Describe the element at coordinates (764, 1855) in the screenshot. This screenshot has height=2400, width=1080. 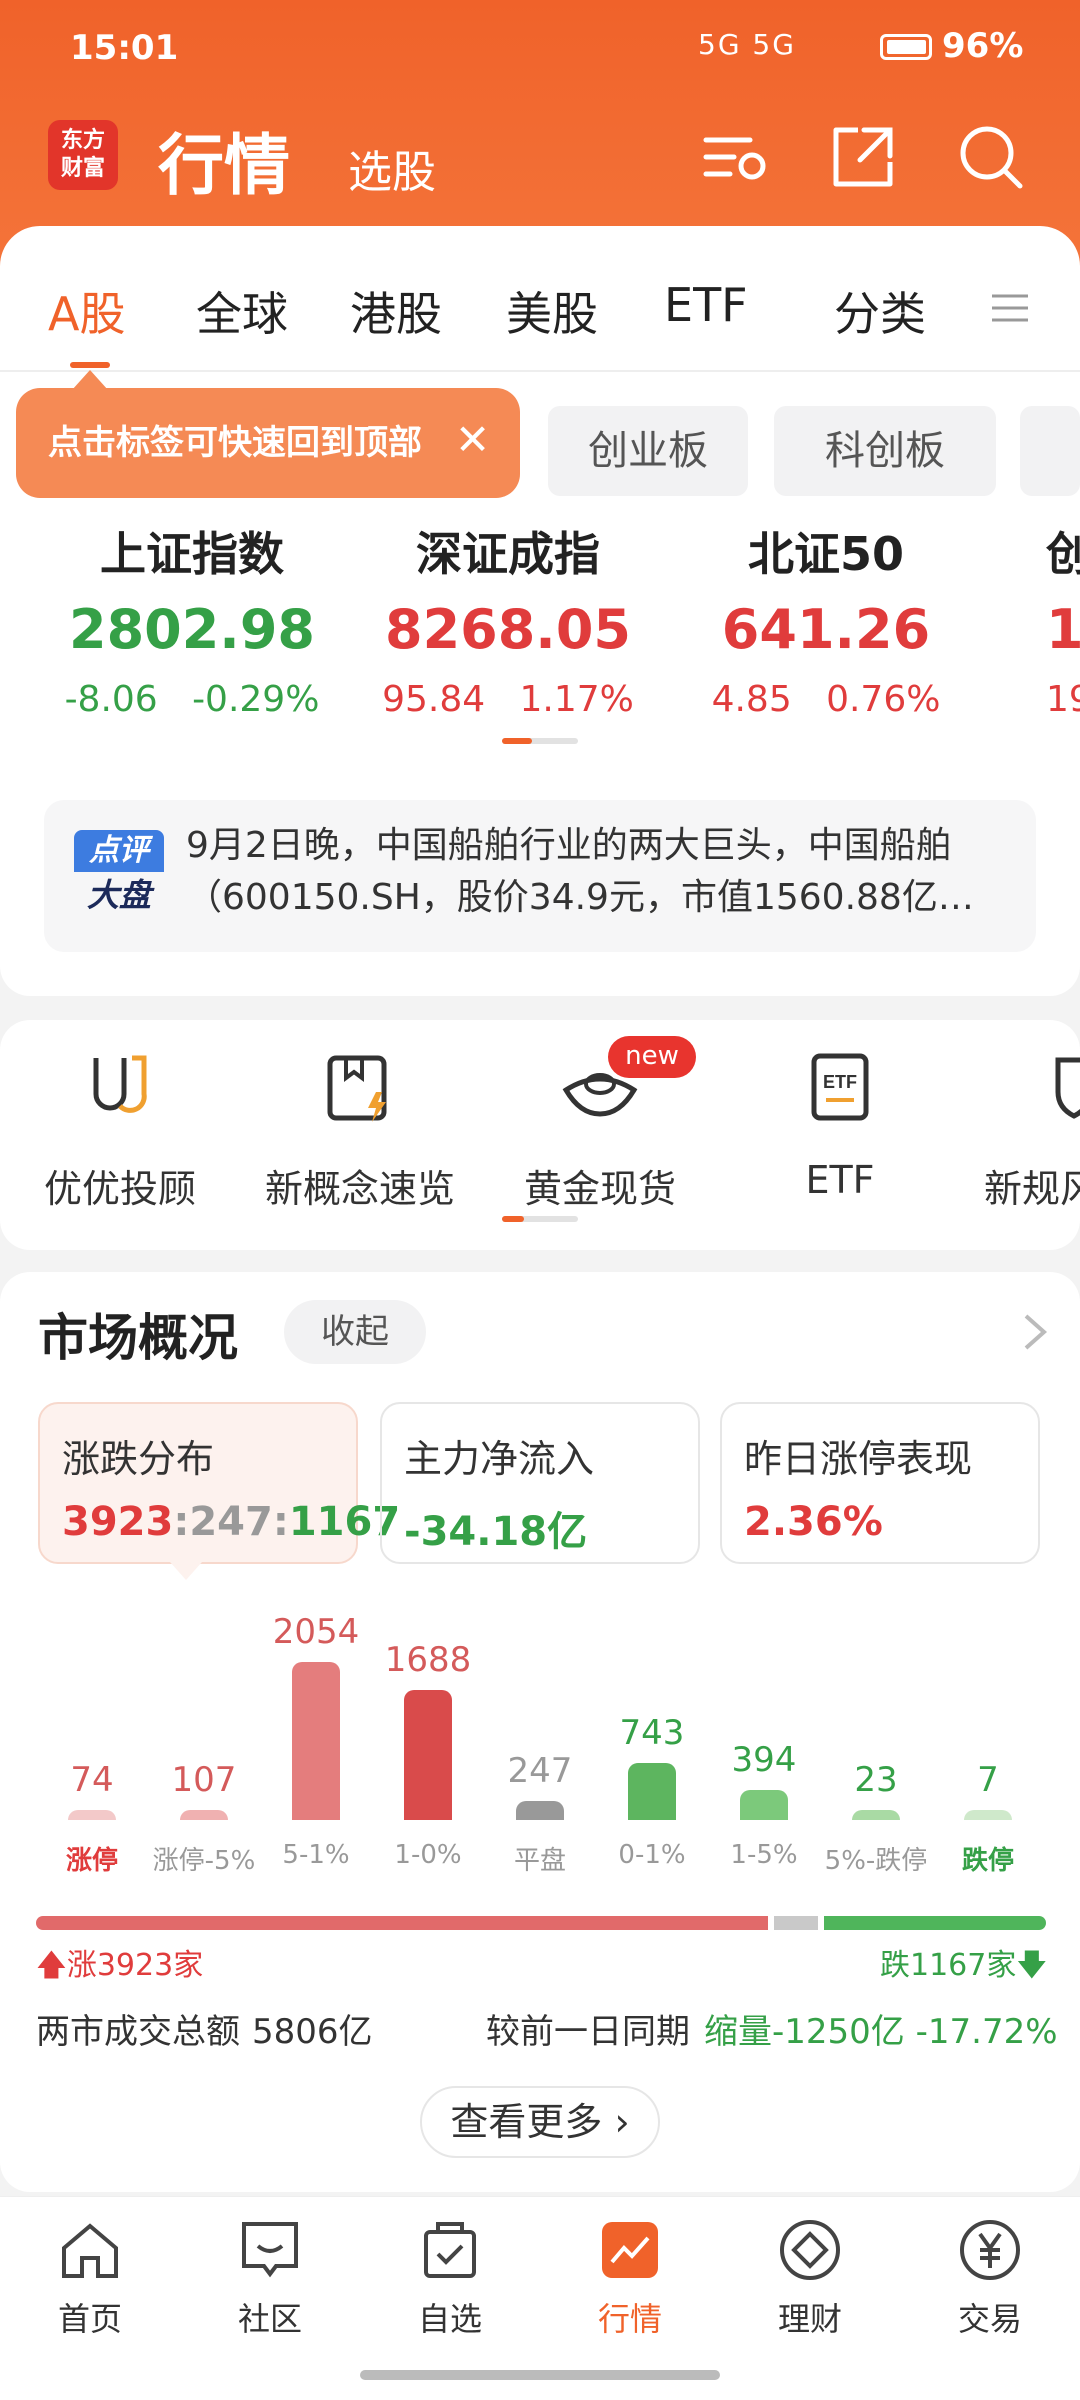
I see `bar-category-label: 1-5%` at that location.